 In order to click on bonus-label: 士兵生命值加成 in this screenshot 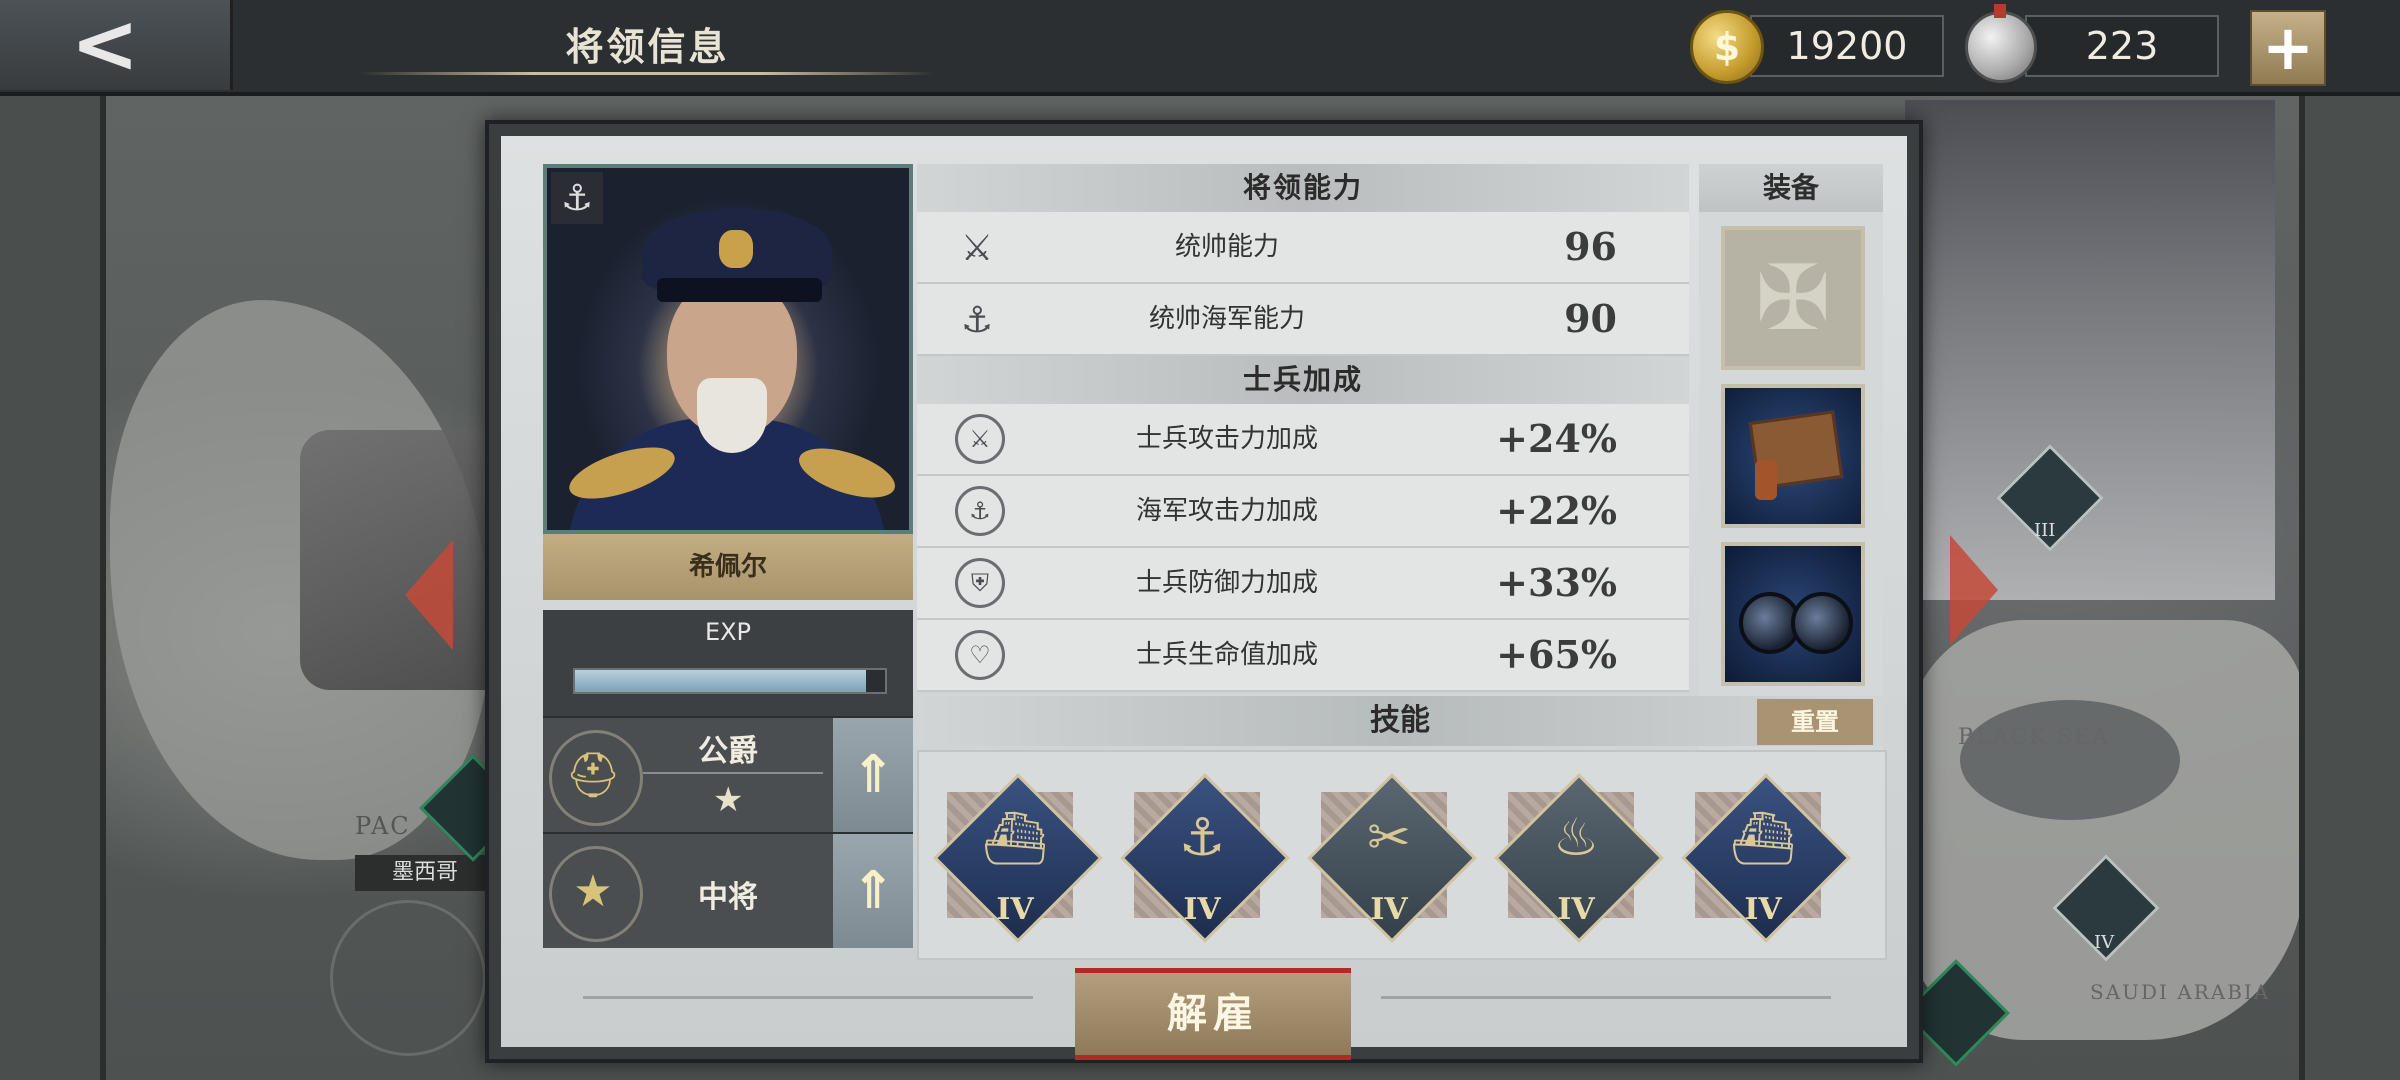, I will do `click(1226, 655)`.